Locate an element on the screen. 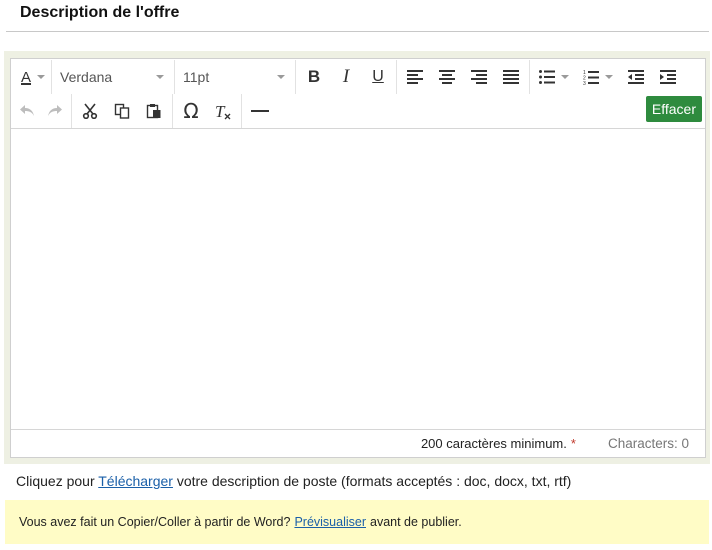  align-right-icon is located at coordinates (479, 77).